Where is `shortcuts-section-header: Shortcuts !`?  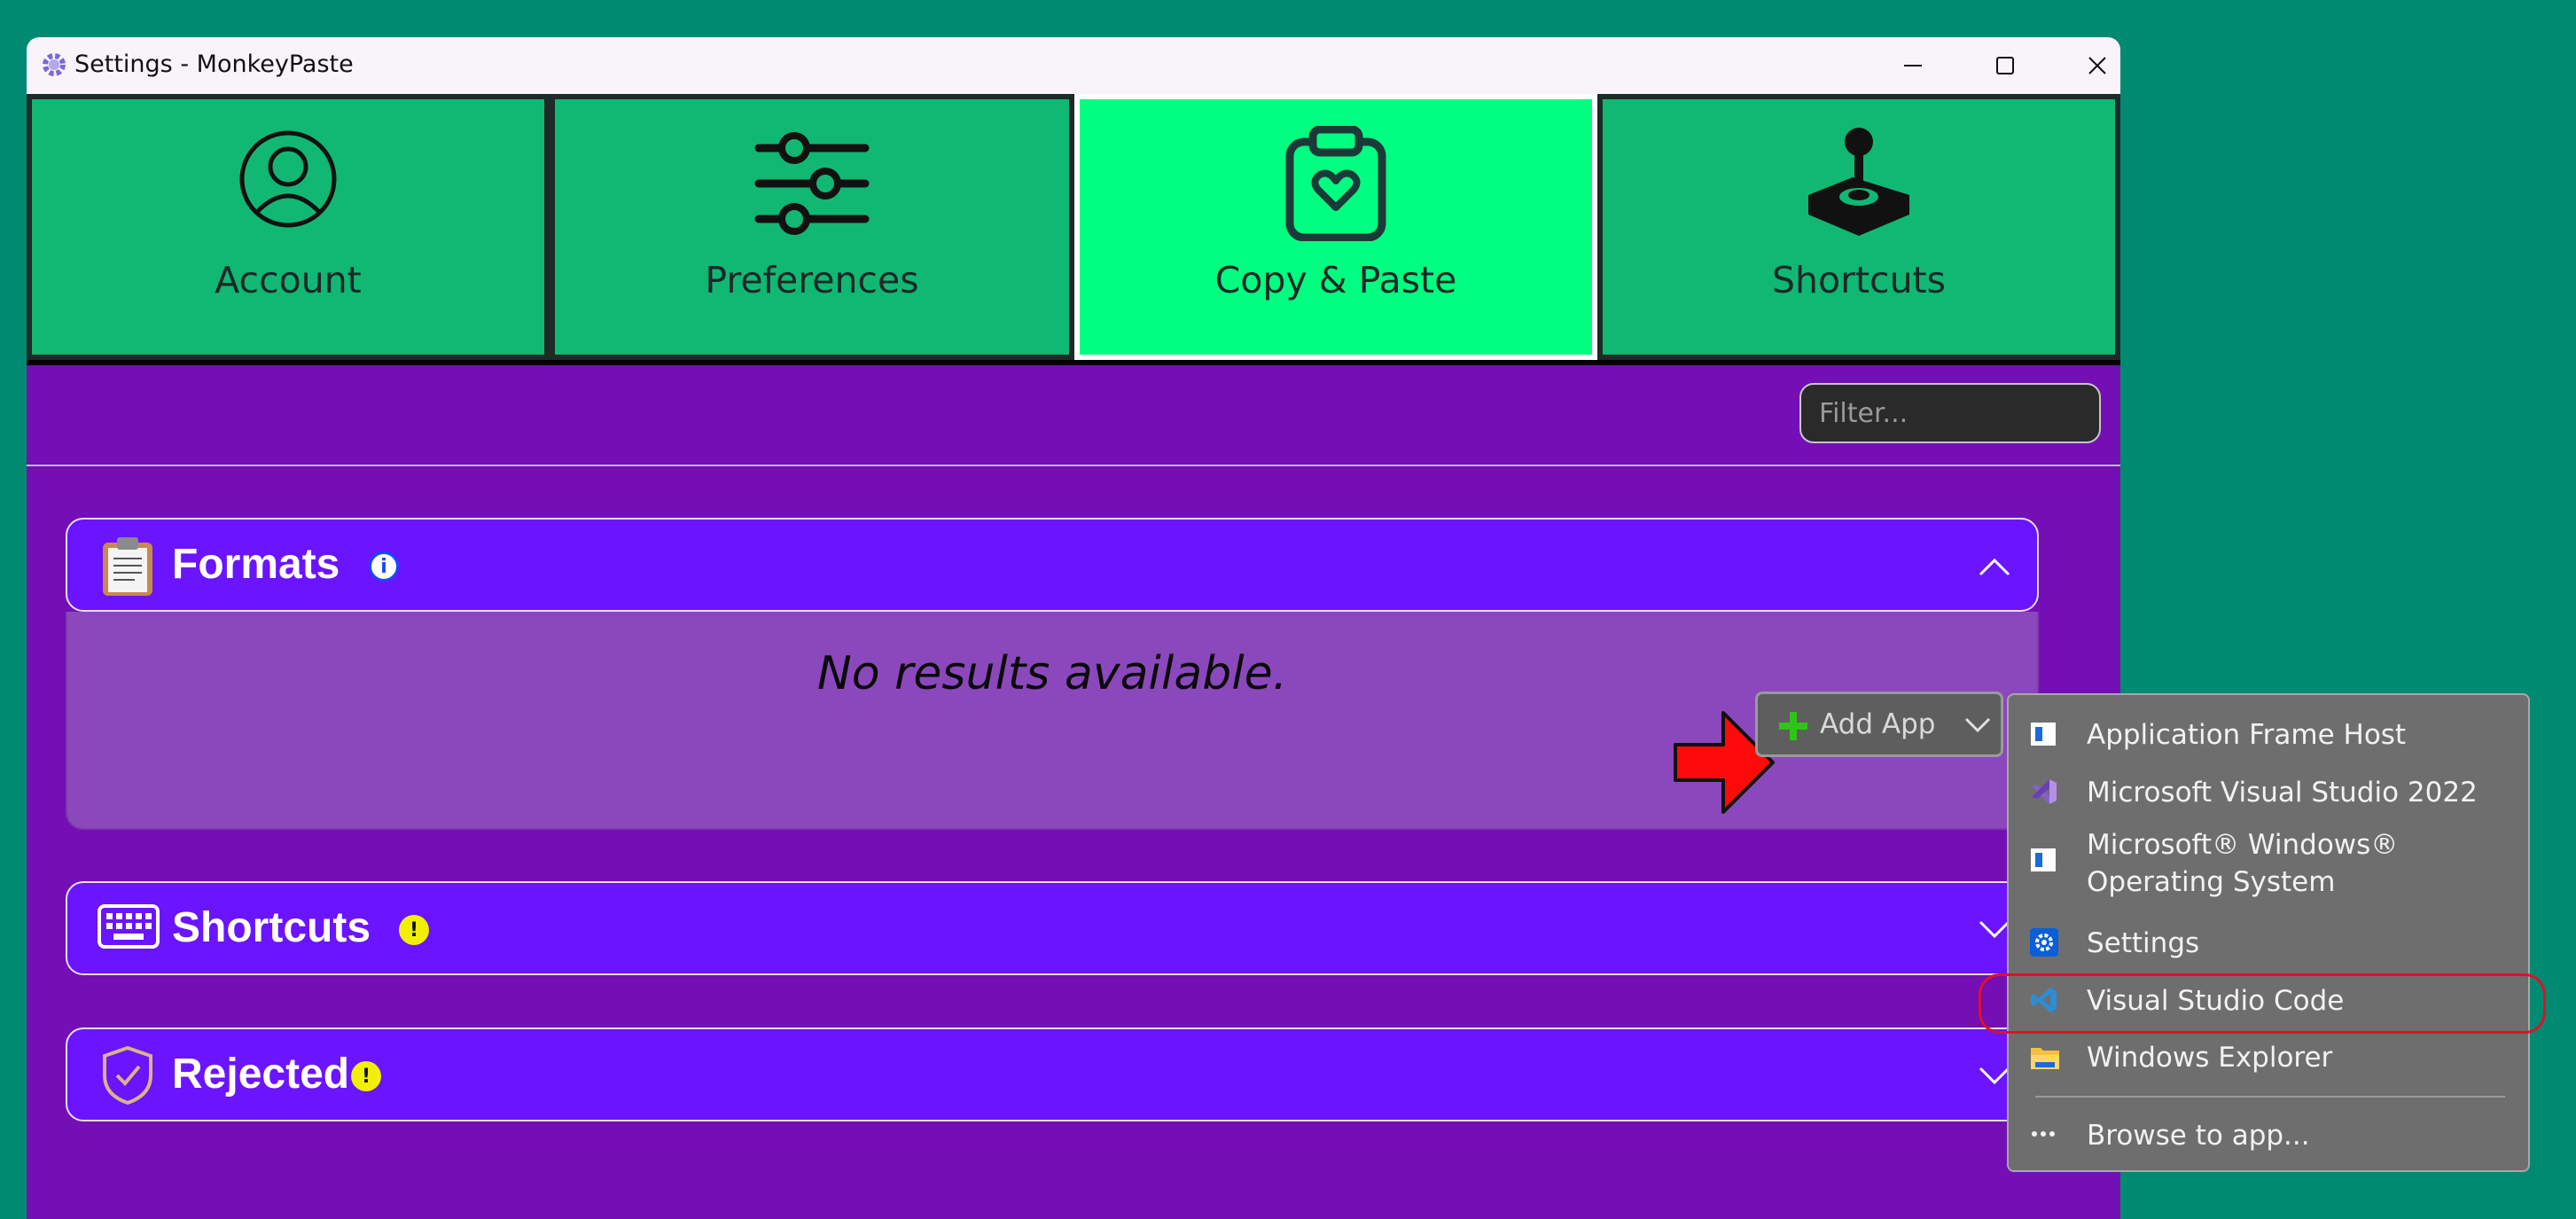 shortcuts-section-header: Shortcuts ! is located at coordinates (1052, 928).